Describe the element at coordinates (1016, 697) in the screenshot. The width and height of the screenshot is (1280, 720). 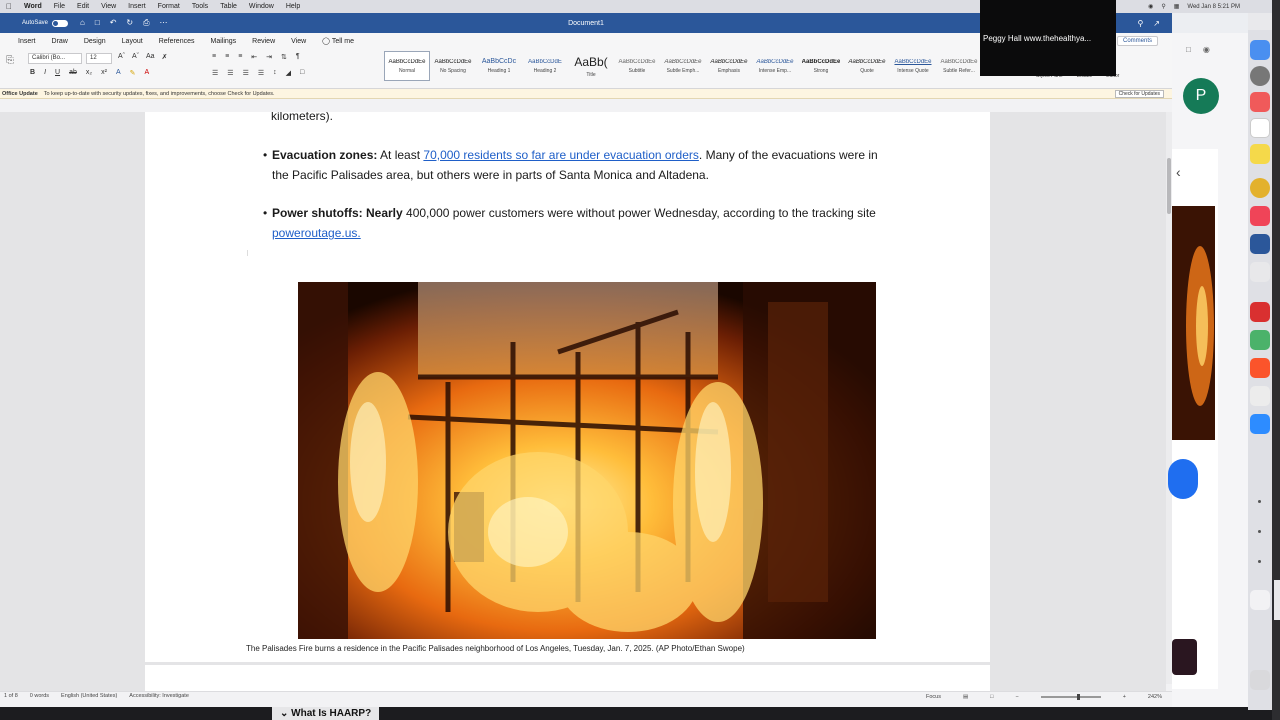
I see `zoom-out-icon: −` at that location.